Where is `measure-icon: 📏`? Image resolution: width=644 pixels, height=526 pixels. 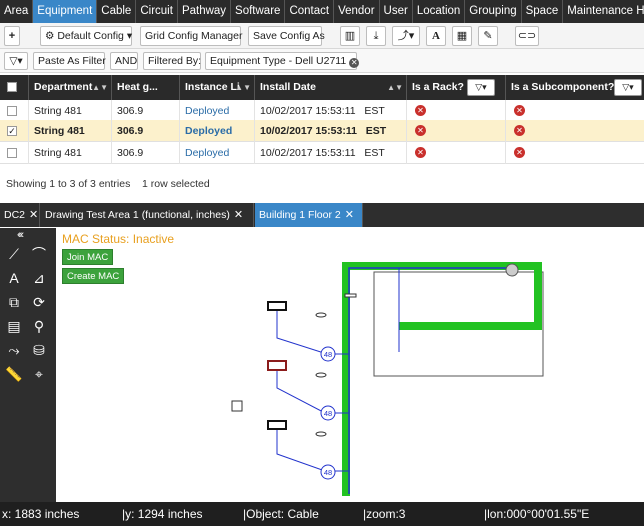
measure-icon: 📏 is located at coordinates (14, 374).